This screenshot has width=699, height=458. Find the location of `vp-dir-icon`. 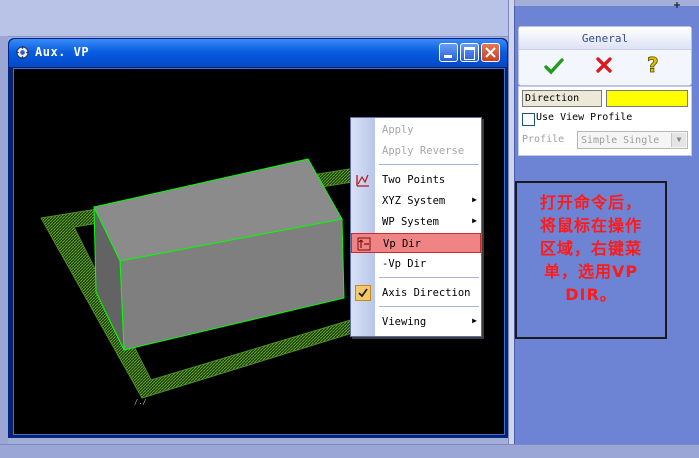

vp-dir-icon is located at coordinates (364, 244).